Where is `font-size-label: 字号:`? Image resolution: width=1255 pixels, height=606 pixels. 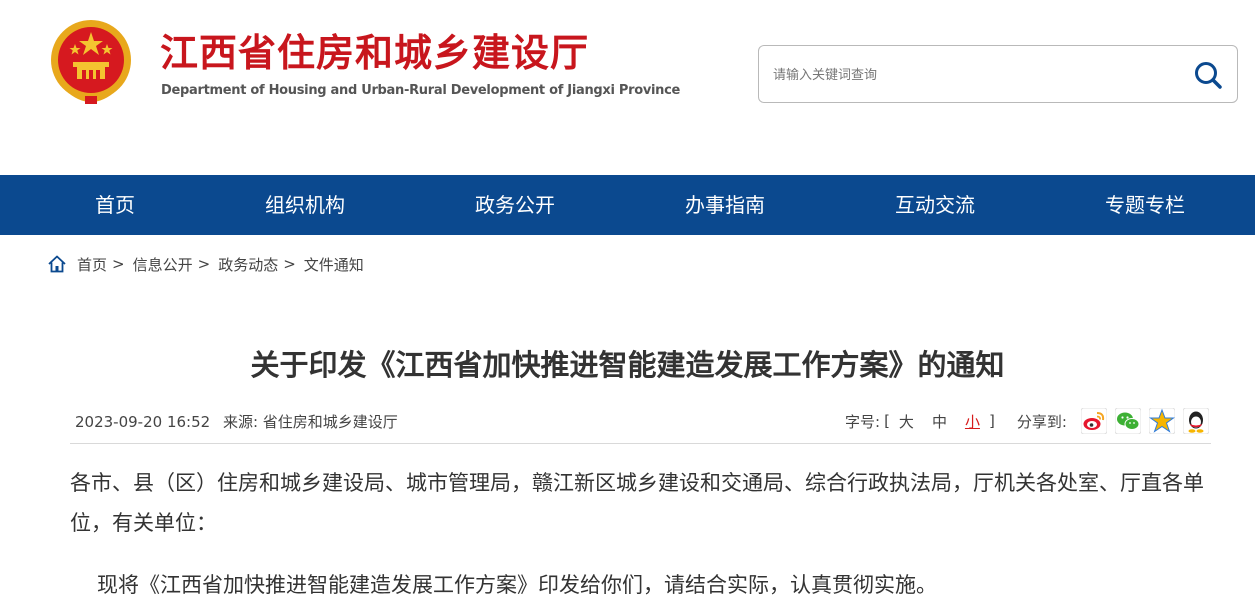
font-size-label: 字号: is located at coordinates (863, 421).